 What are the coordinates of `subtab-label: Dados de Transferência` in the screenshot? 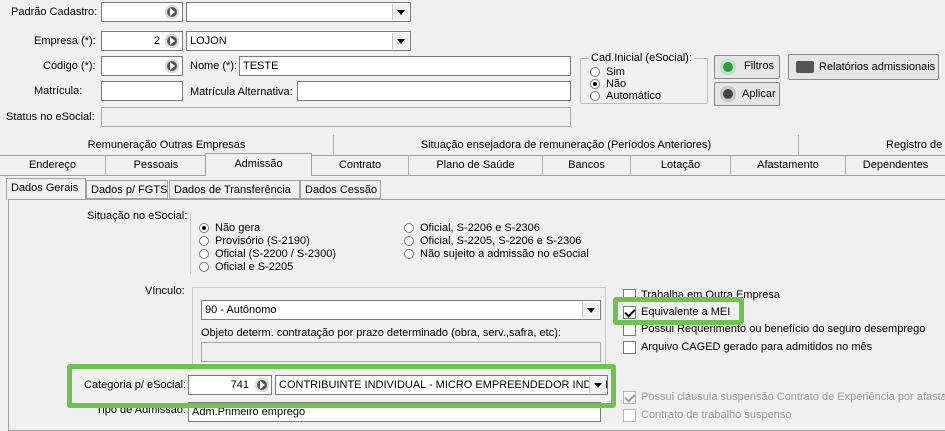 It's located at (232, 190).